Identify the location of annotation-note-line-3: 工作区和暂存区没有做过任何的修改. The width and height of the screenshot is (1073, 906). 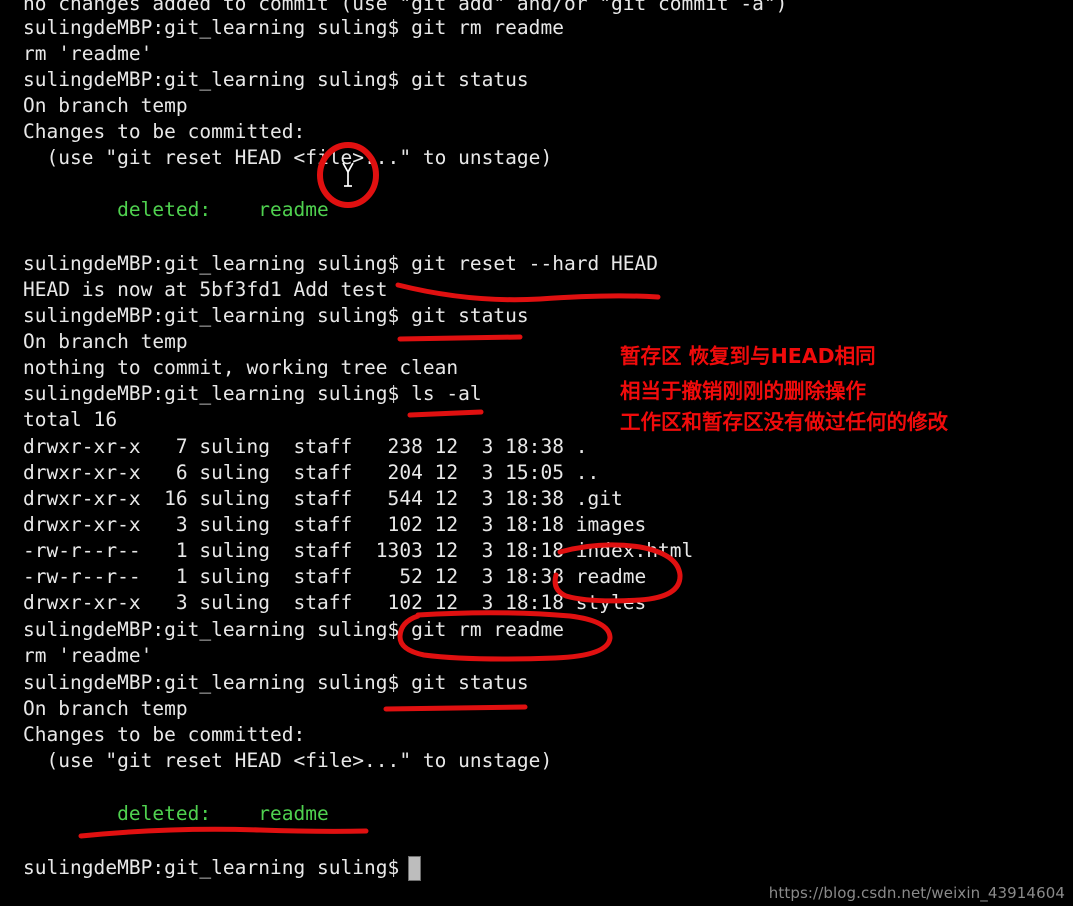
(784, 422).